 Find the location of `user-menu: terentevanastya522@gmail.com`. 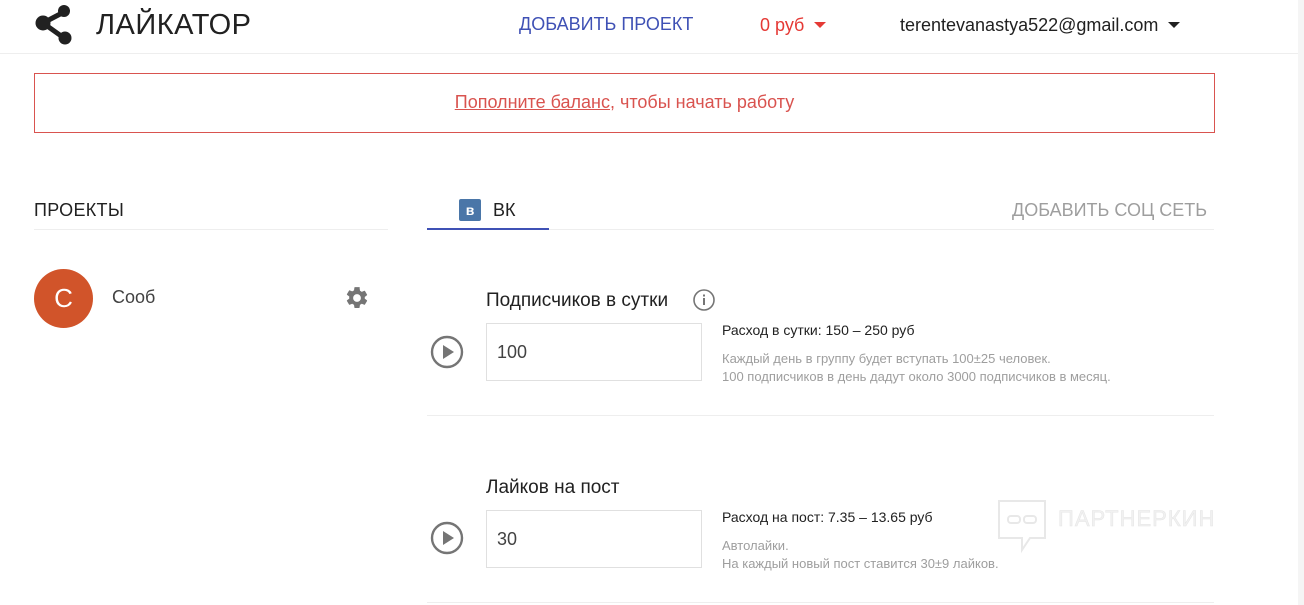

user-menu: terentevanastya522@gmail.com is located at coordinates (1040, 25).